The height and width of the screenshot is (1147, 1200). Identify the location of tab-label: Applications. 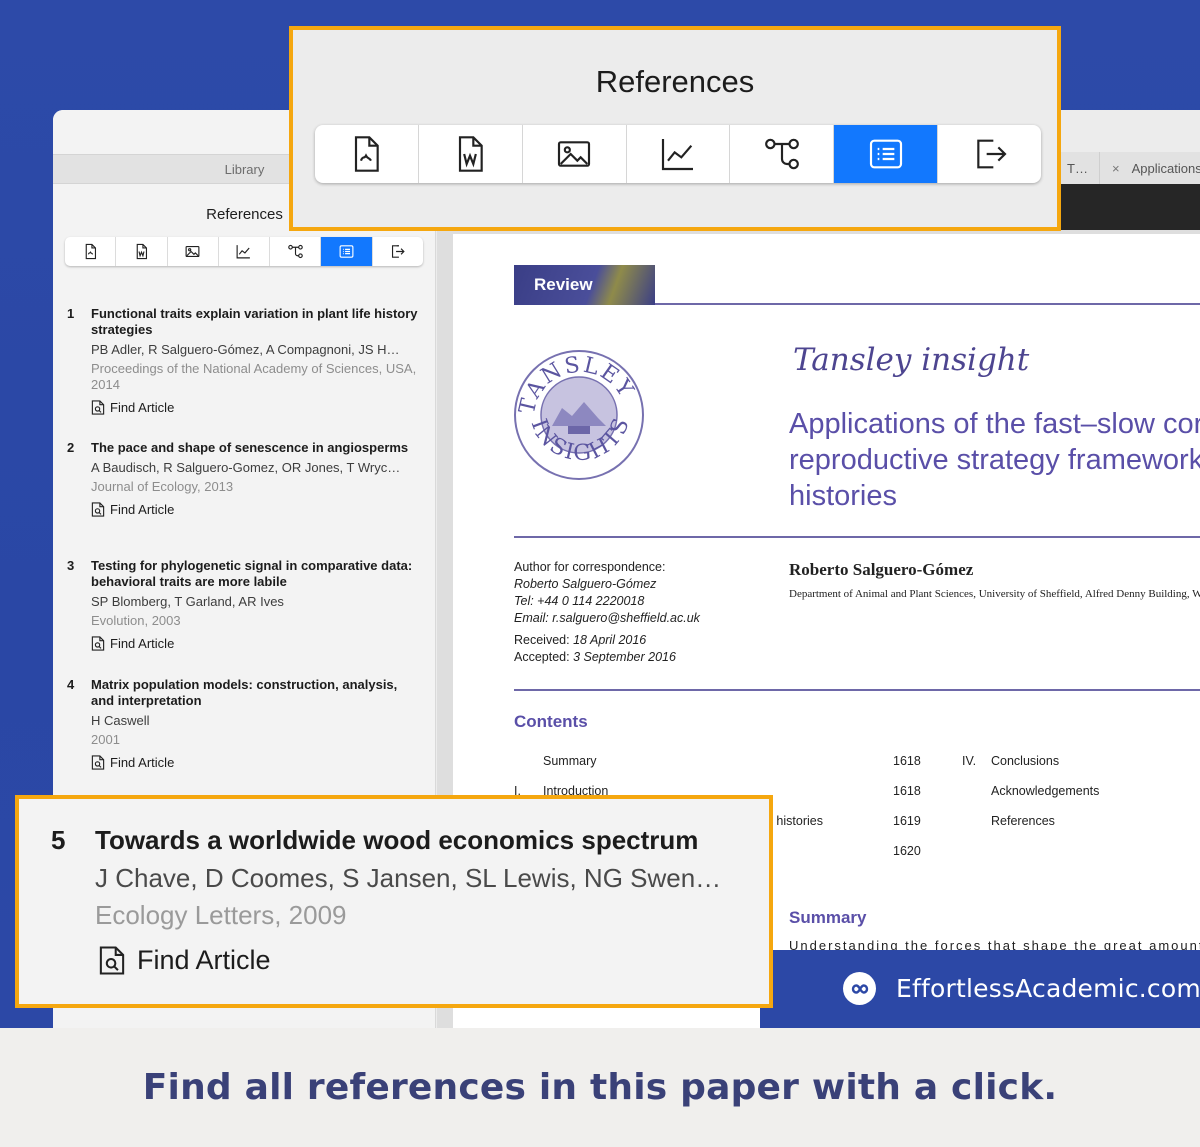
(1165, 168).